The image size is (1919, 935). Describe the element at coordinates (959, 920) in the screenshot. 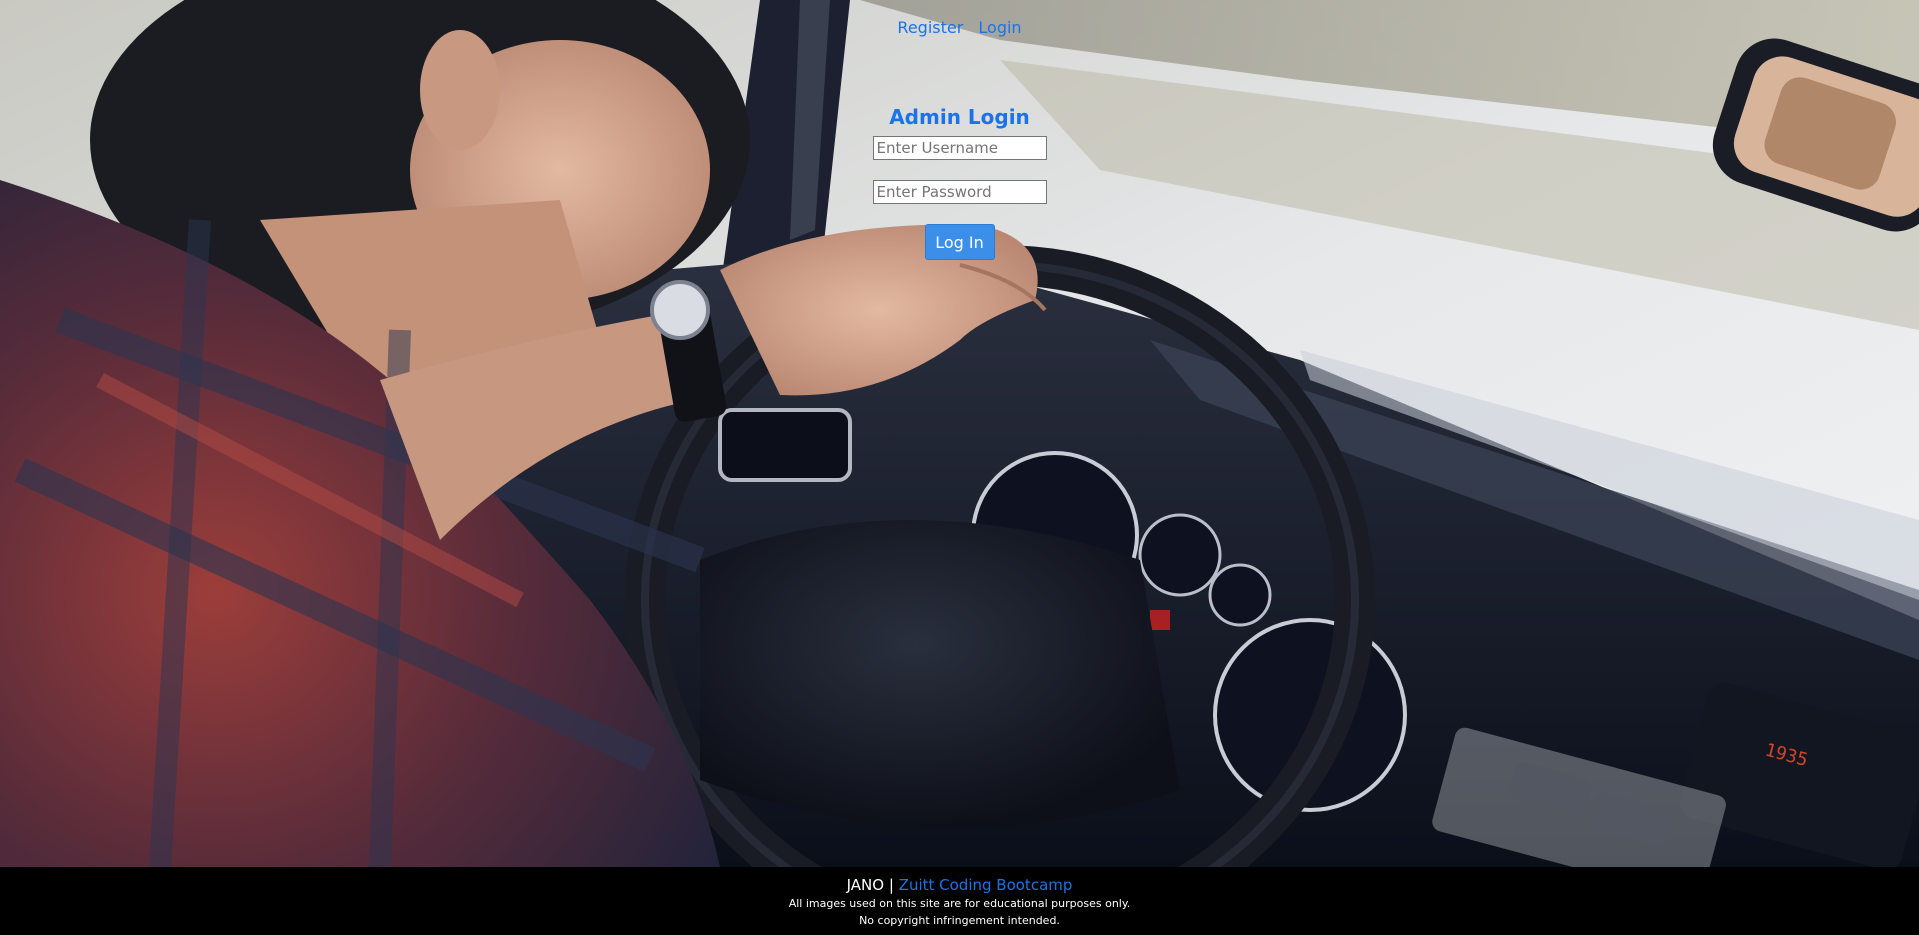

I see `footer-disclaimer-2: No copyright infringement intended.` at that location.